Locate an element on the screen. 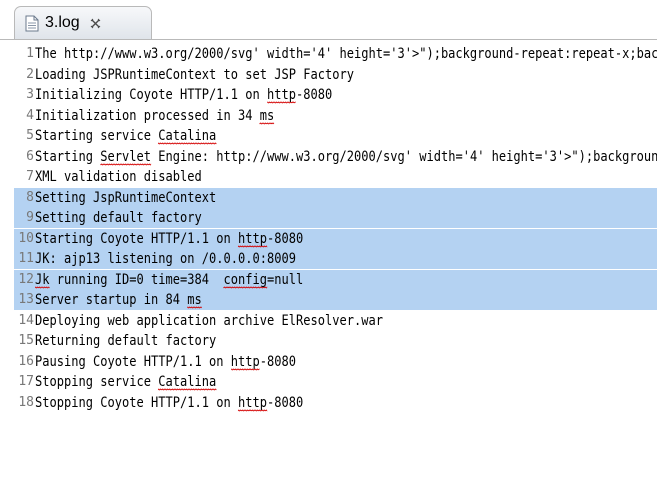 Image resolution: width=657 pixels, height=481 pixels. editor-tab-3-log: 3.log is located at coordinates (83, 23).